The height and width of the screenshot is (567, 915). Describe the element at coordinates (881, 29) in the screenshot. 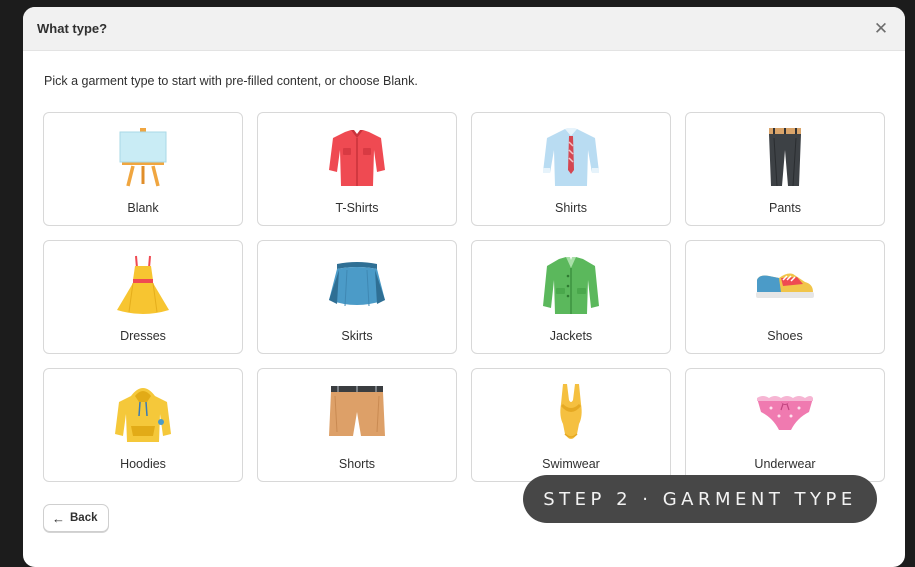

I see `close-icon: ✕` at that location.